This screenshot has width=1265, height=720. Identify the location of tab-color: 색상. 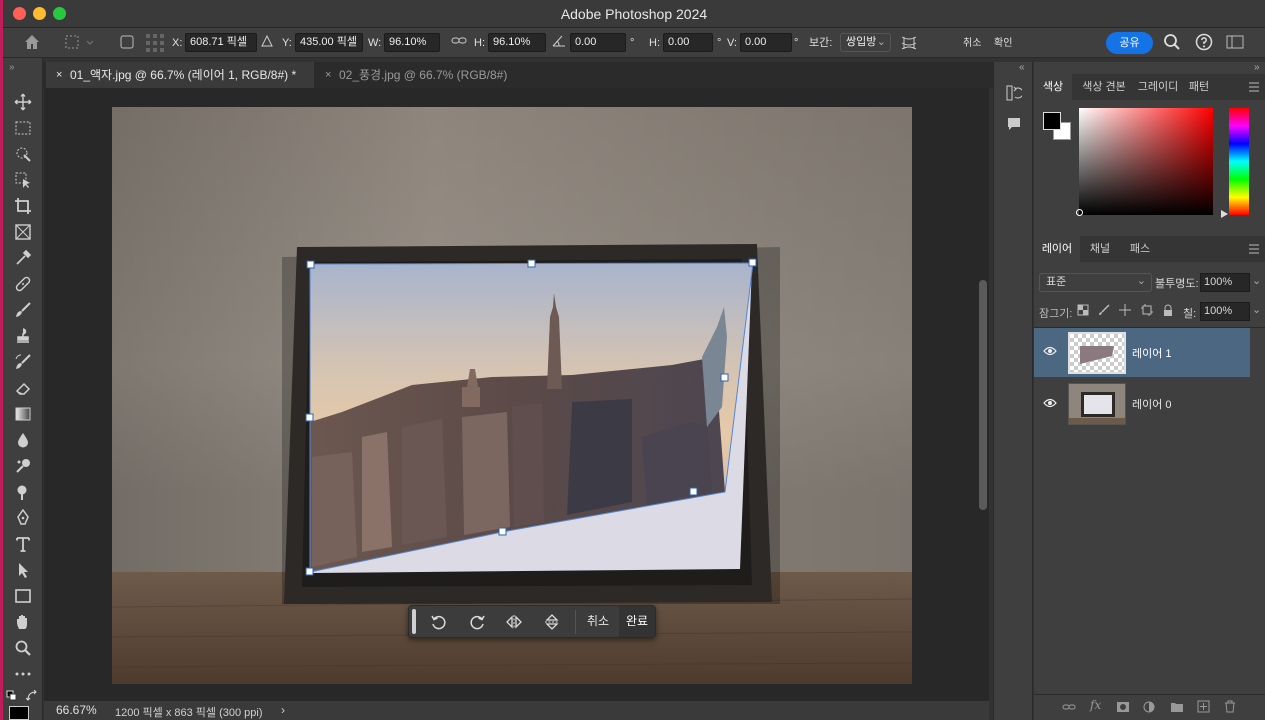
(1053, 87).